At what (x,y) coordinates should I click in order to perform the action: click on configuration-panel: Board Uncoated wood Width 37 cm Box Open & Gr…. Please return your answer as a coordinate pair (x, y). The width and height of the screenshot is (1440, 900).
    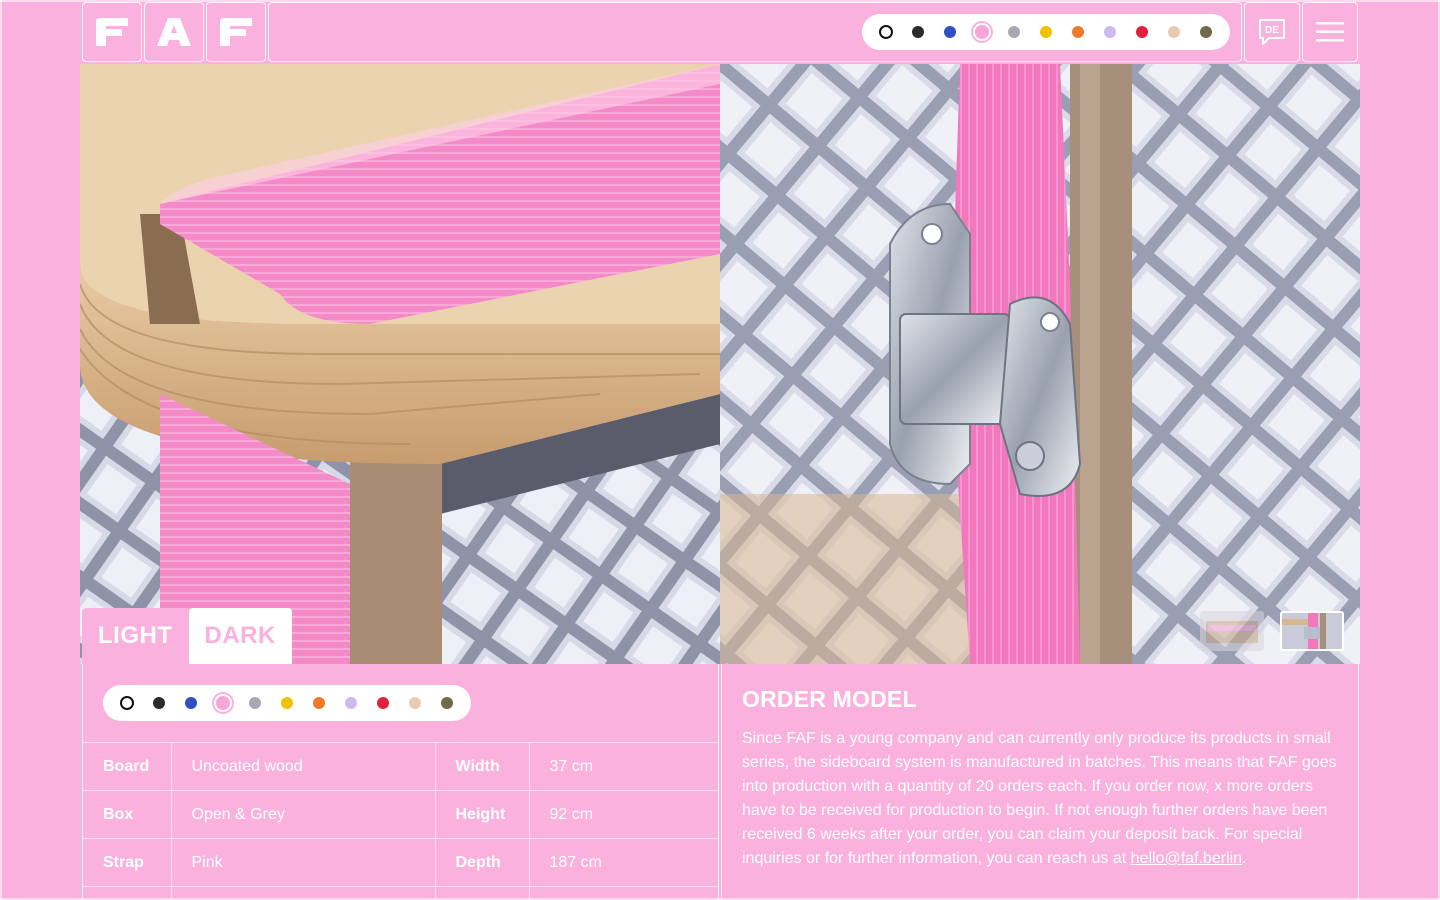
    Looking at the image, I should click on (400, 782).